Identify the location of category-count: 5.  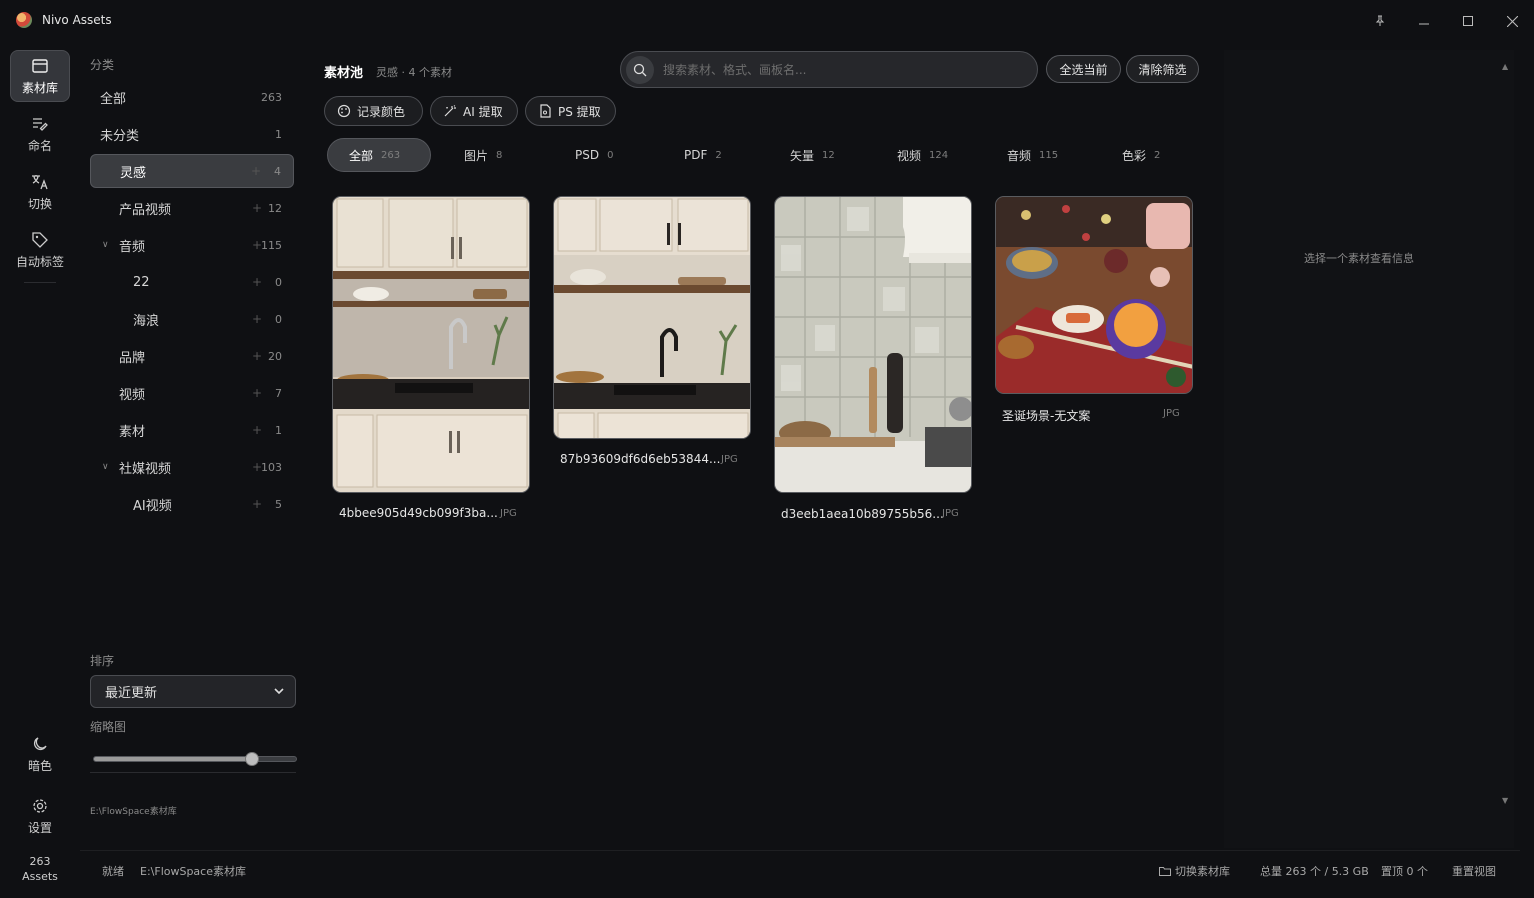
(278, 504).